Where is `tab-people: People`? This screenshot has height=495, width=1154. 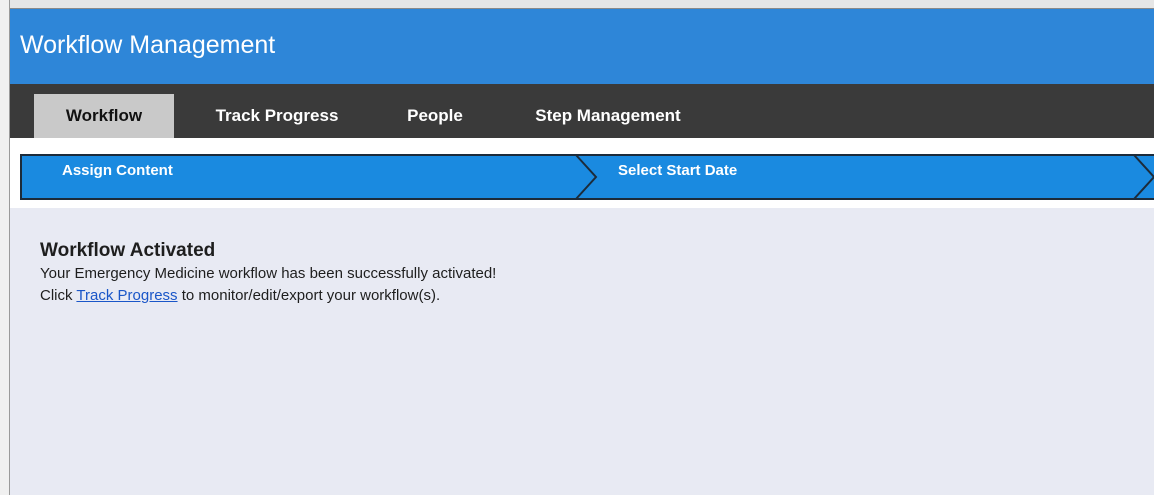
tab-people: People is located at coordinates (435, 116).